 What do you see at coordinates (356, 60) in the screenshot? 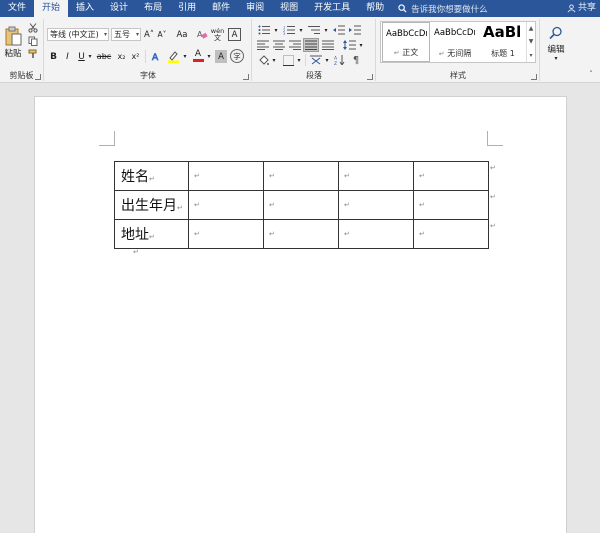
I see `show-formatting-marks-button: ¶` at bounding box center [356, 60].